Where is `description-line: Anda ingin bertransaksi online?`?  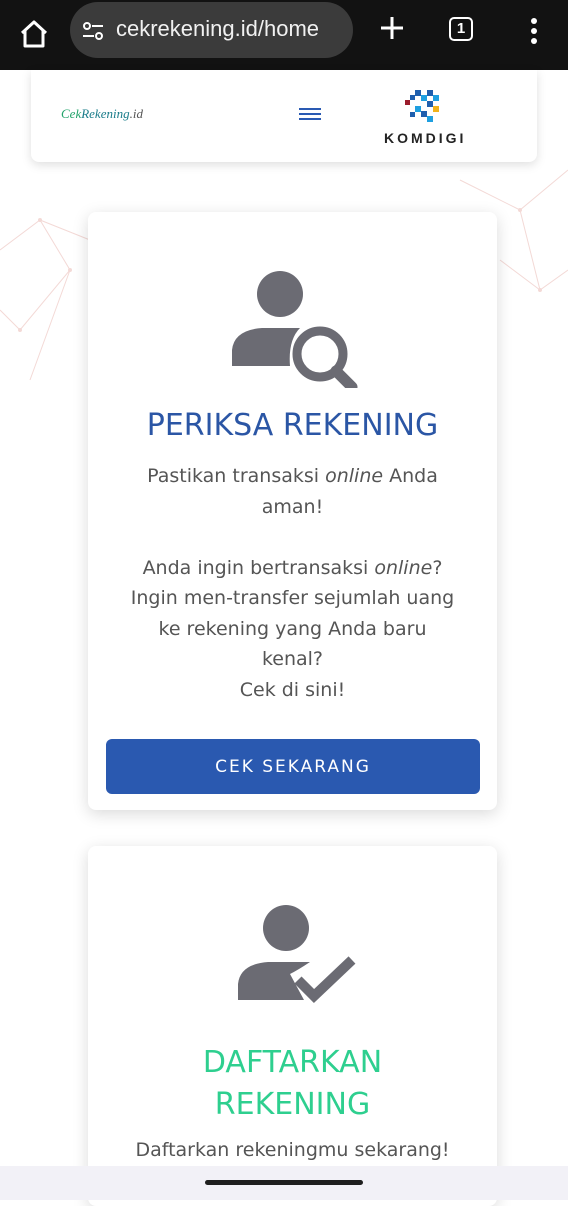
description-line: Anda ingin bertransaksi online? is located at coordinates (292, 567).